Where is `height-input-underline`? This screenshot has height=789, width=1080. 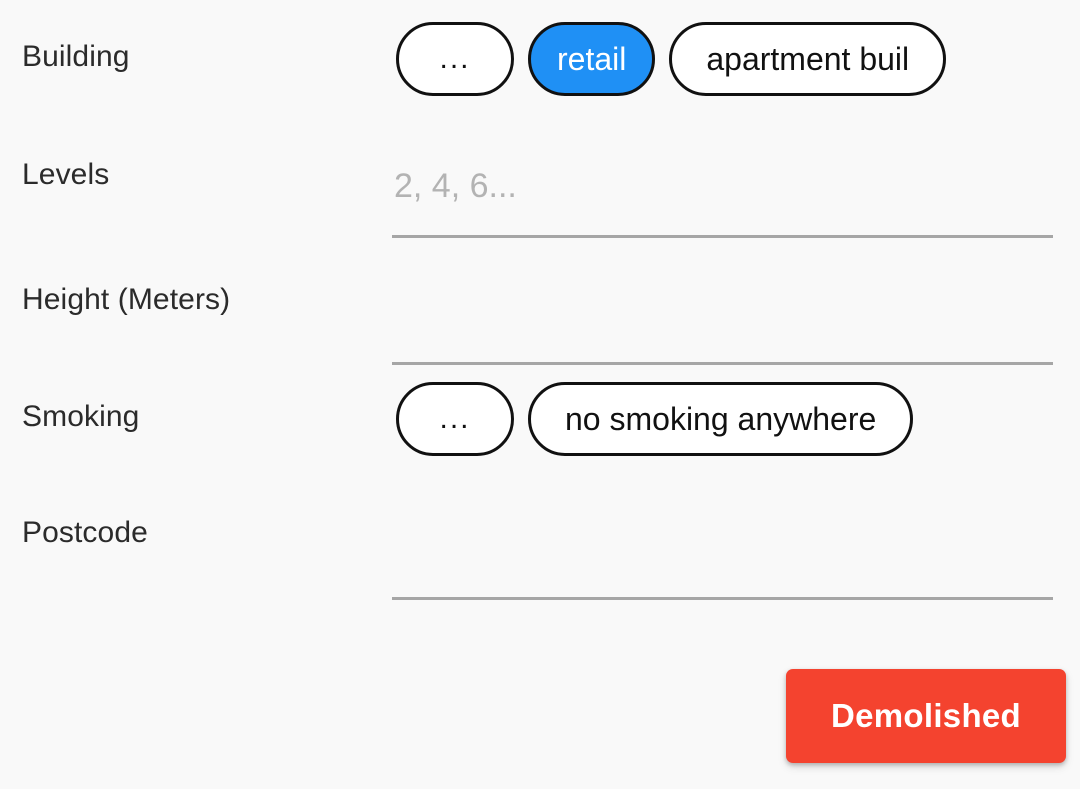
height-input-underline is located at coordinates (722, 363).